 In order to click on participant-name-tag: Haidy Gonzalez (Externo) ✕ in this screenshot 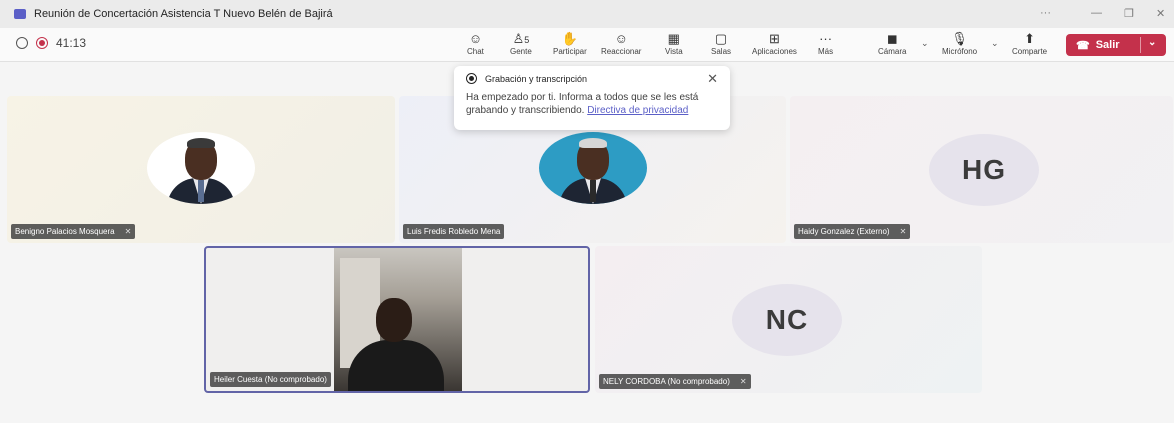, I will do `click(852, 231)`.